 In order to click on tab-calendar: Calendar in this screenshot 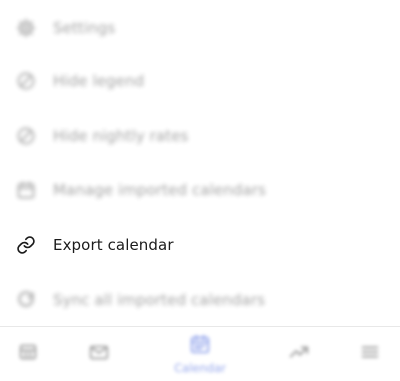, I will do `click(200, 354)`.